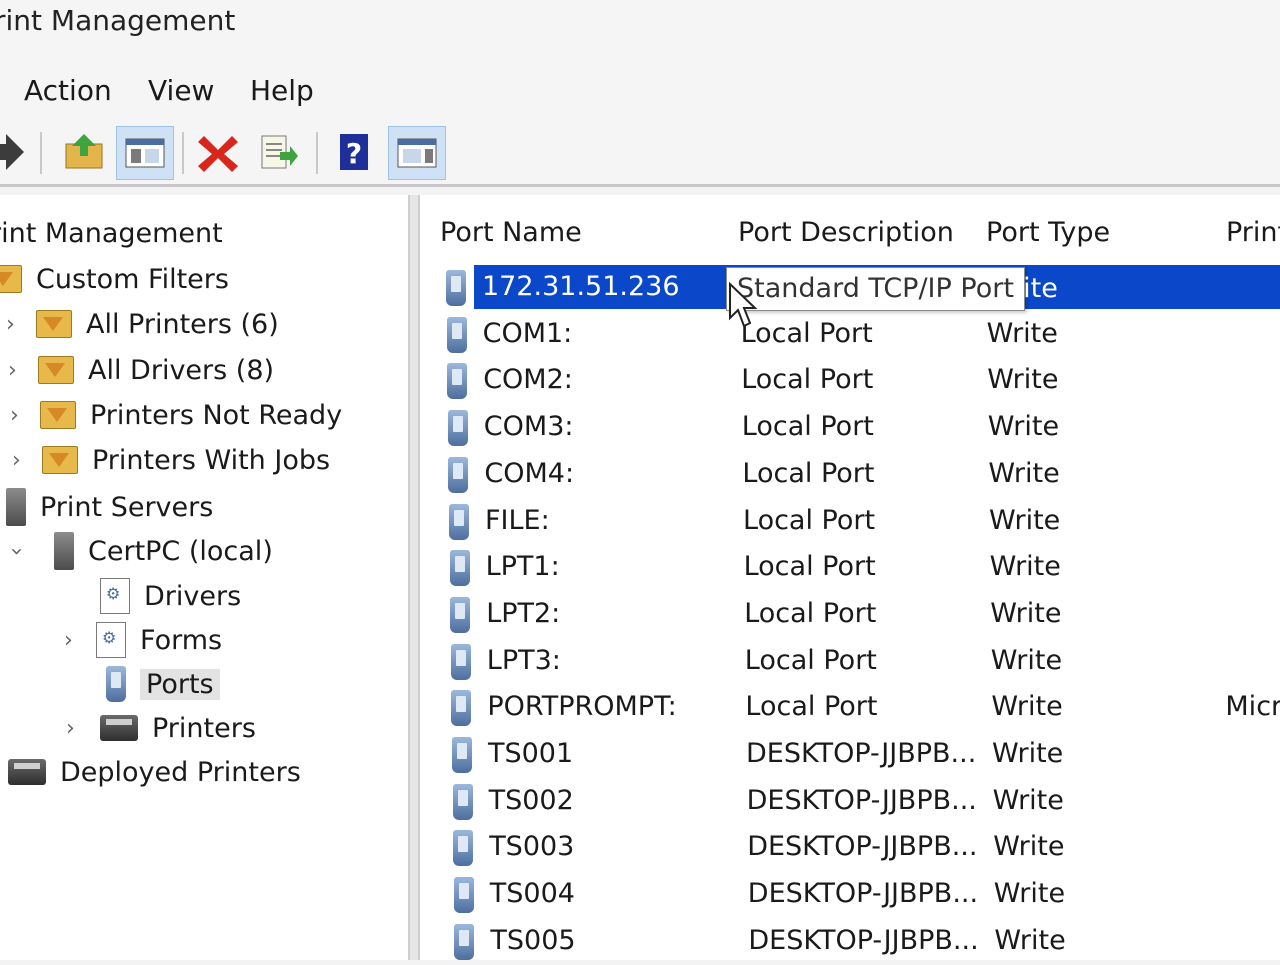 The image size is (1280, 965). Describe the element at coordinates (1253, 232) in the screenshot. I see `column-header-printer: Print` at that location.